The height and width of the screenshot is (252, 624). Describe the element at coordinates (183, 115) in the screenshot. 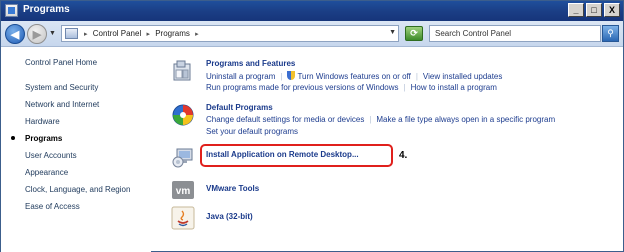

I see `default-programs-icon` at that location.